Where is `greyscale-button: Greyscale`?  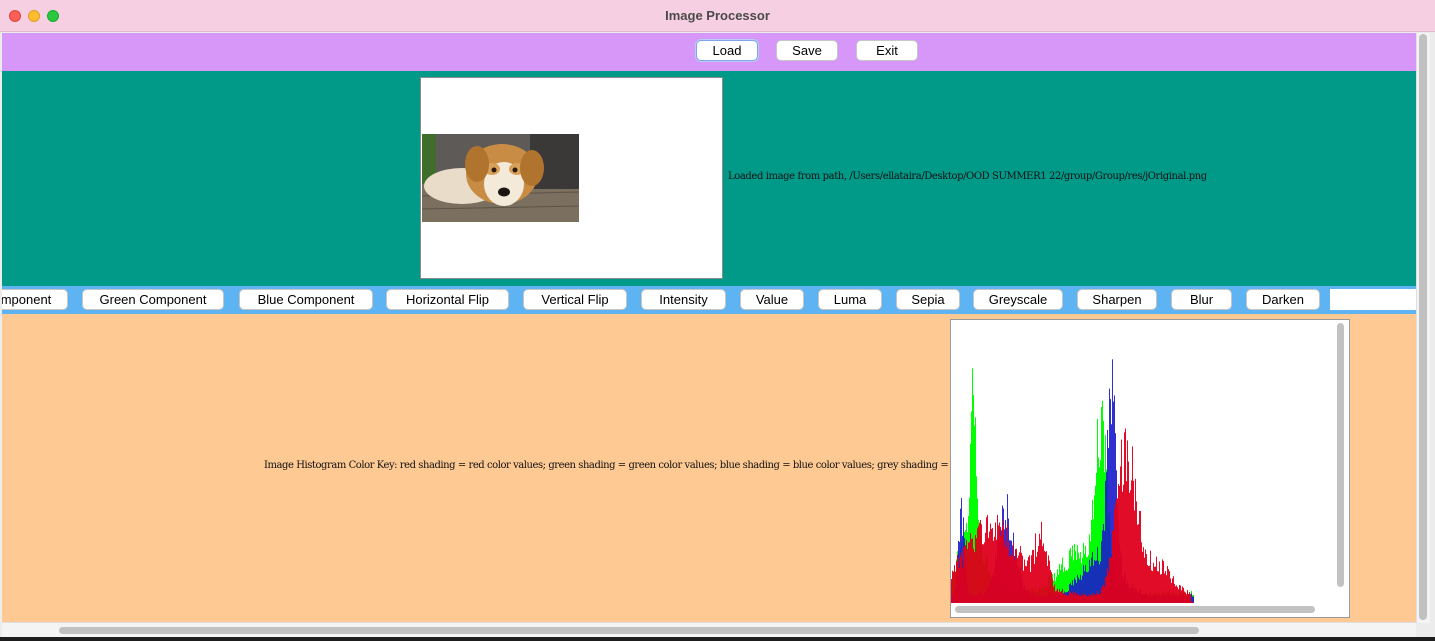
greyscale-button: Greyscale is located at coordinates (1018, 299).